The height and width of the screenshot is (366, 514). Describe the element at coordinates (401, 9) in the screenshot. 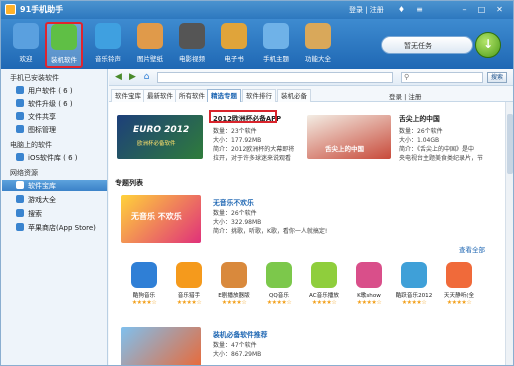

I see `skin-icon: ♦` at that location.